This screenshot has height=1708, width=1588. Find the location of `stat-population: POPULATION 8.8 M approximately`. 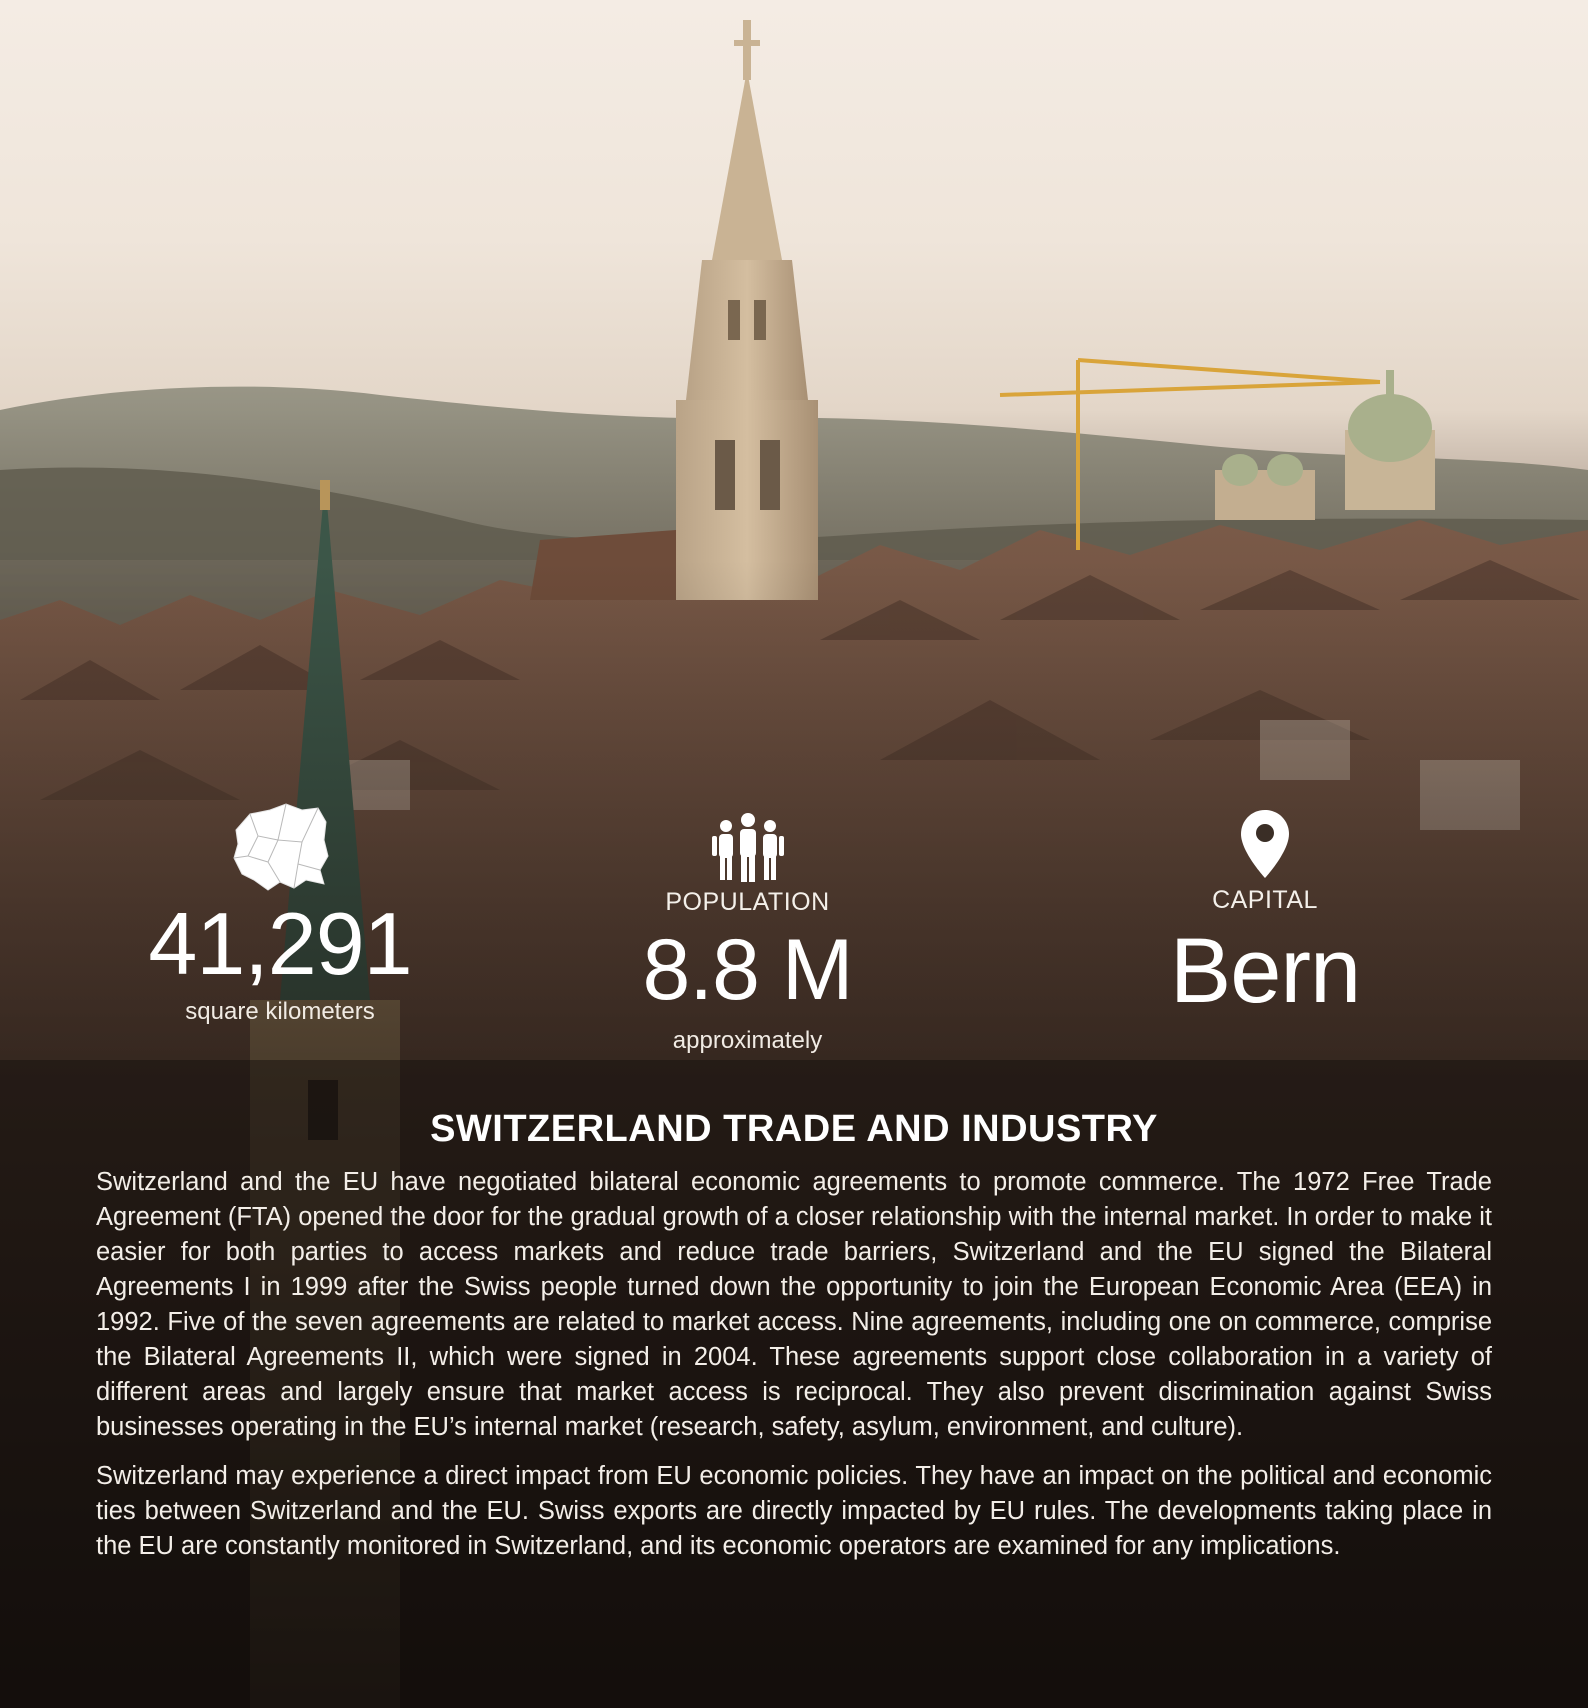

stat-population: POPULATION 8.8 M approximately is located at coordinates (747, 933).